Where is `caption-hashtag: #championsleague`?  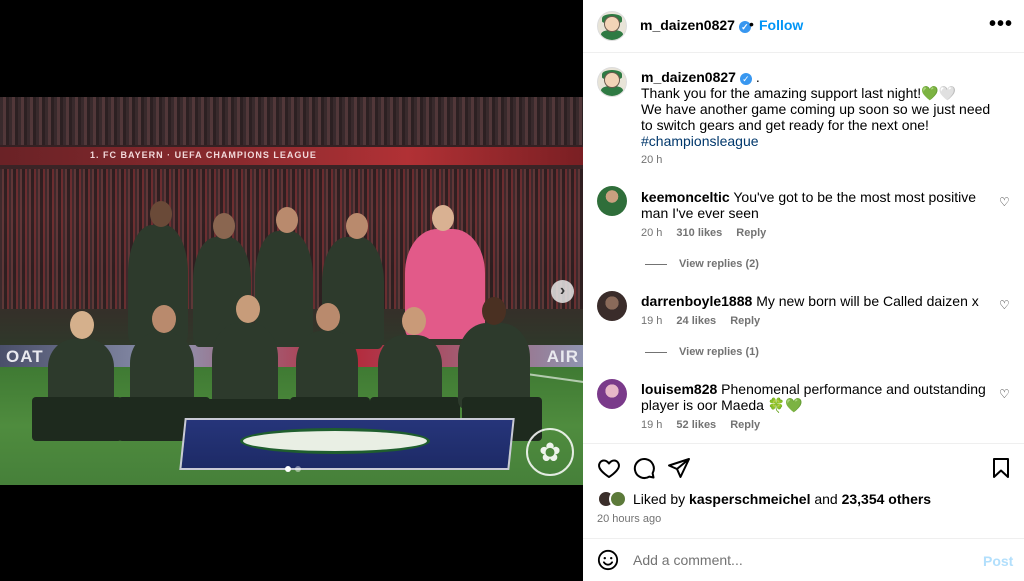
caption-hashtag: #championsleague is located at coordinates (821, 141).